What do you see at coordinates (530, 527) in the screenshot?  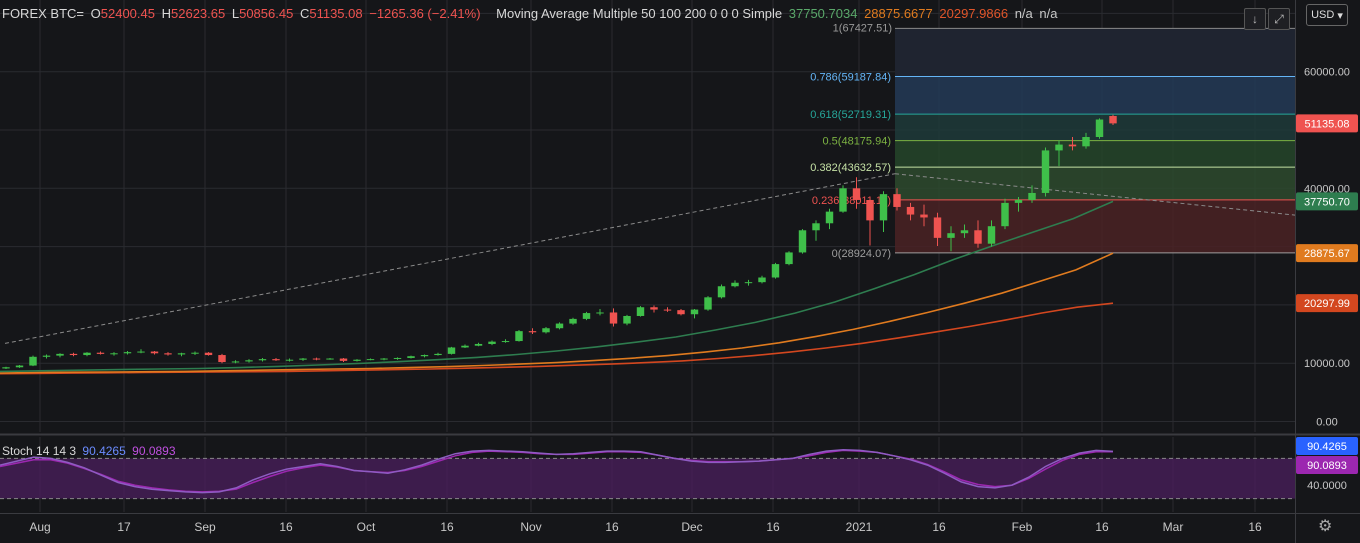 I see `time-axis-label: Nov` at bounding box center [530, 527].